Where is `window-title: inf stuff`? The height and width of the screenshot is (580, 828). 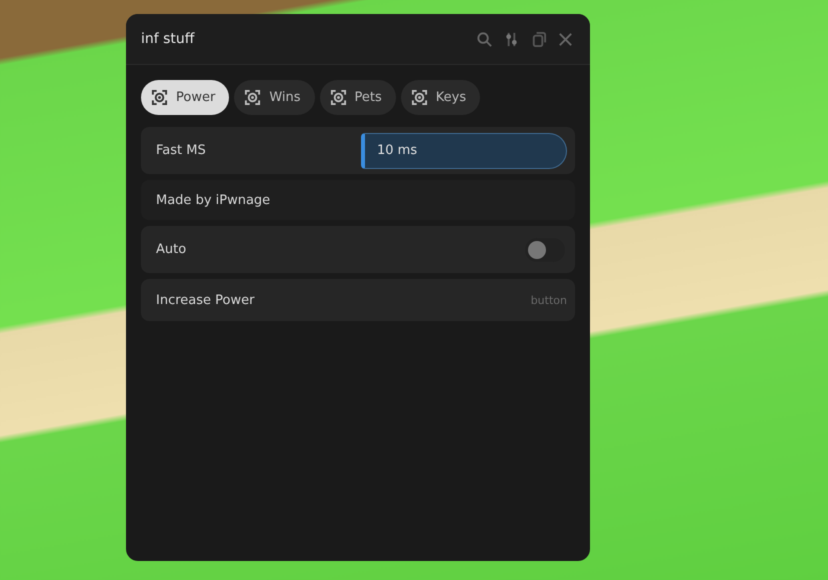 window-title: inf stuff is located at coordinates (167, 39).